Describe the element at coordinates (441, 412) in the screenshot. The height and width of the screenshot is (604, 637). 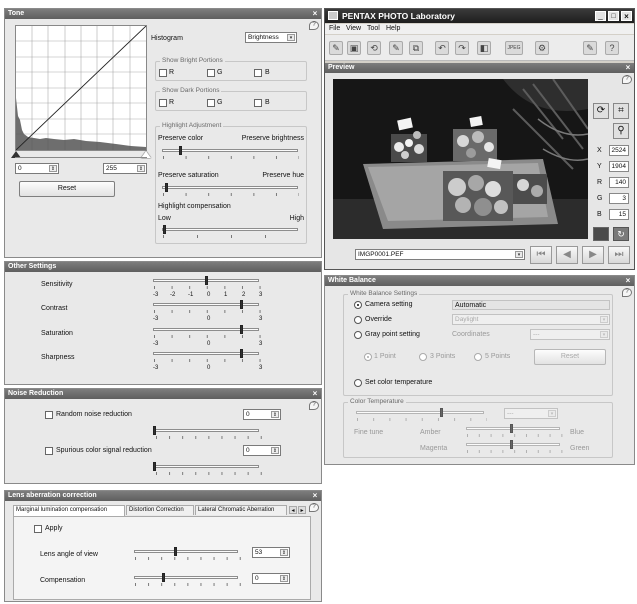
I see `color-temp-thumb` at that location.